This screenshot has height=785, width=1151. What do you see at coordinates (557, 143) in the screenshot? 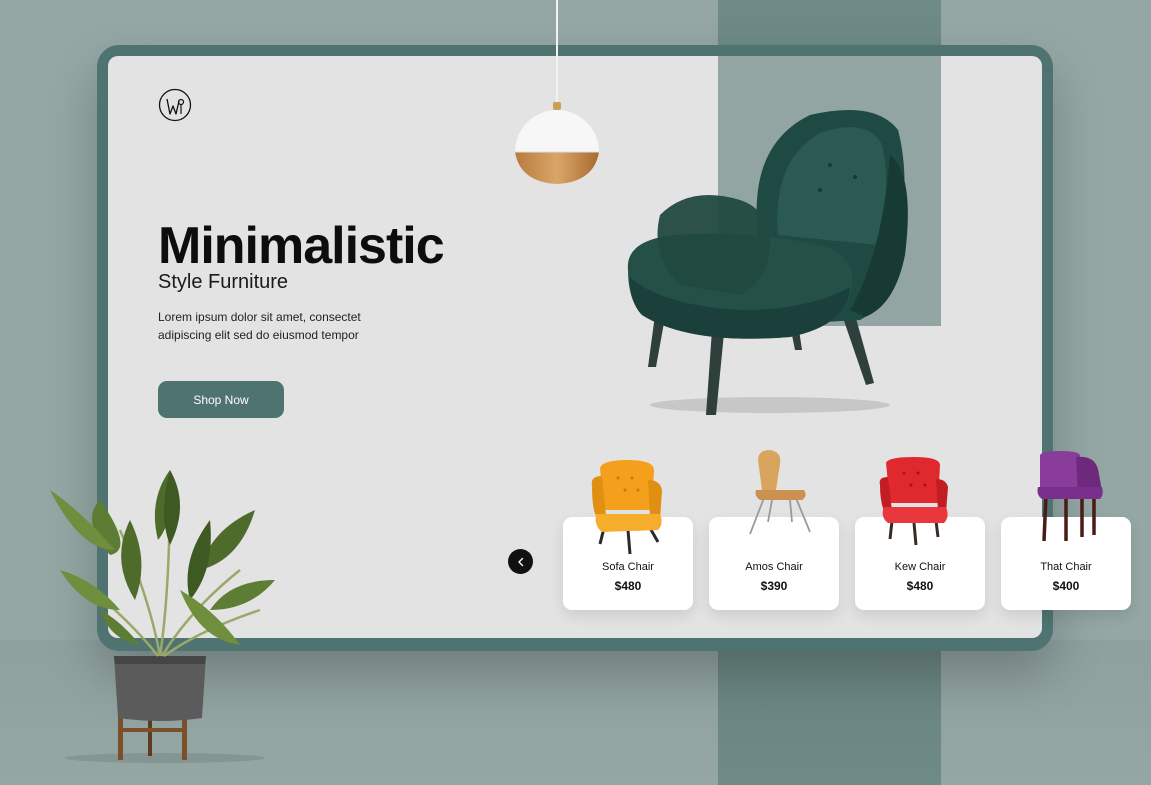
I see `pendant-lamp-image` at bounding box center [557, 143].